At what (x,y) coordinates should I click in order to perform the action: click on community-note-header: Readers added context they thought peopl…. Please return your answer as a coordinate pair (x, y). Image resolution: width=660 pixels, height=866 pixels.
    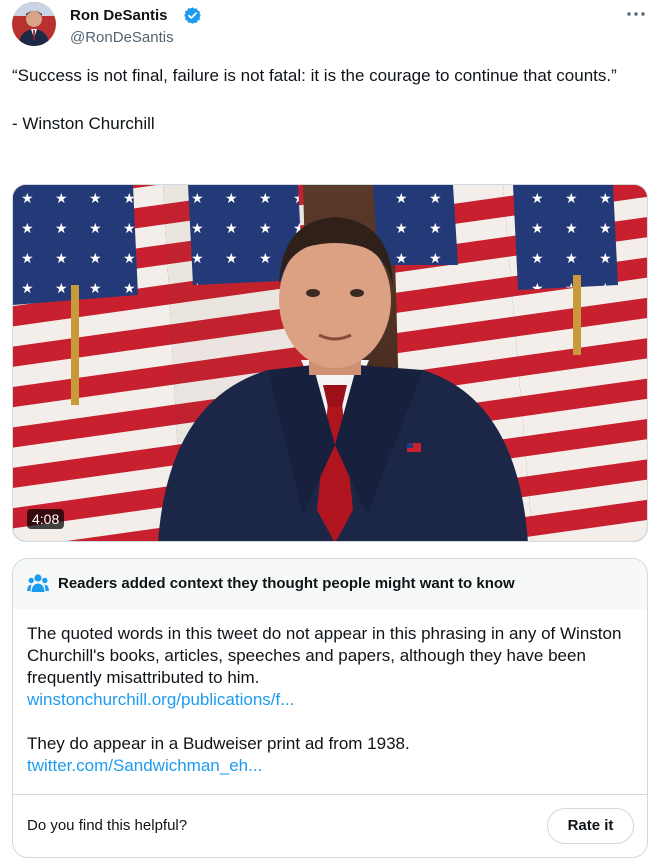
    Looking at the image, I should click on (330, 584).